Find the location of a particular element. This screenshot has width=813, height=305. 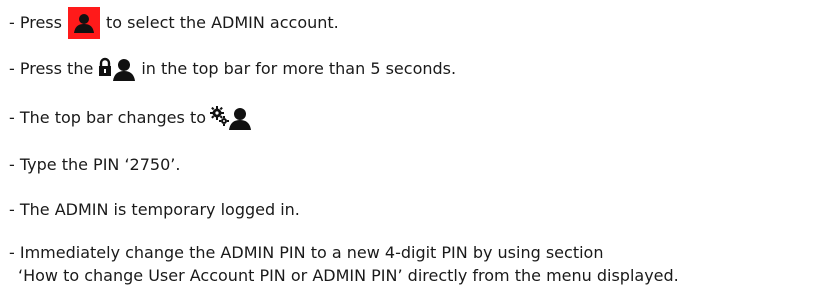

step-select-admin-prefix: - Press is located at coordinates (35, 22).